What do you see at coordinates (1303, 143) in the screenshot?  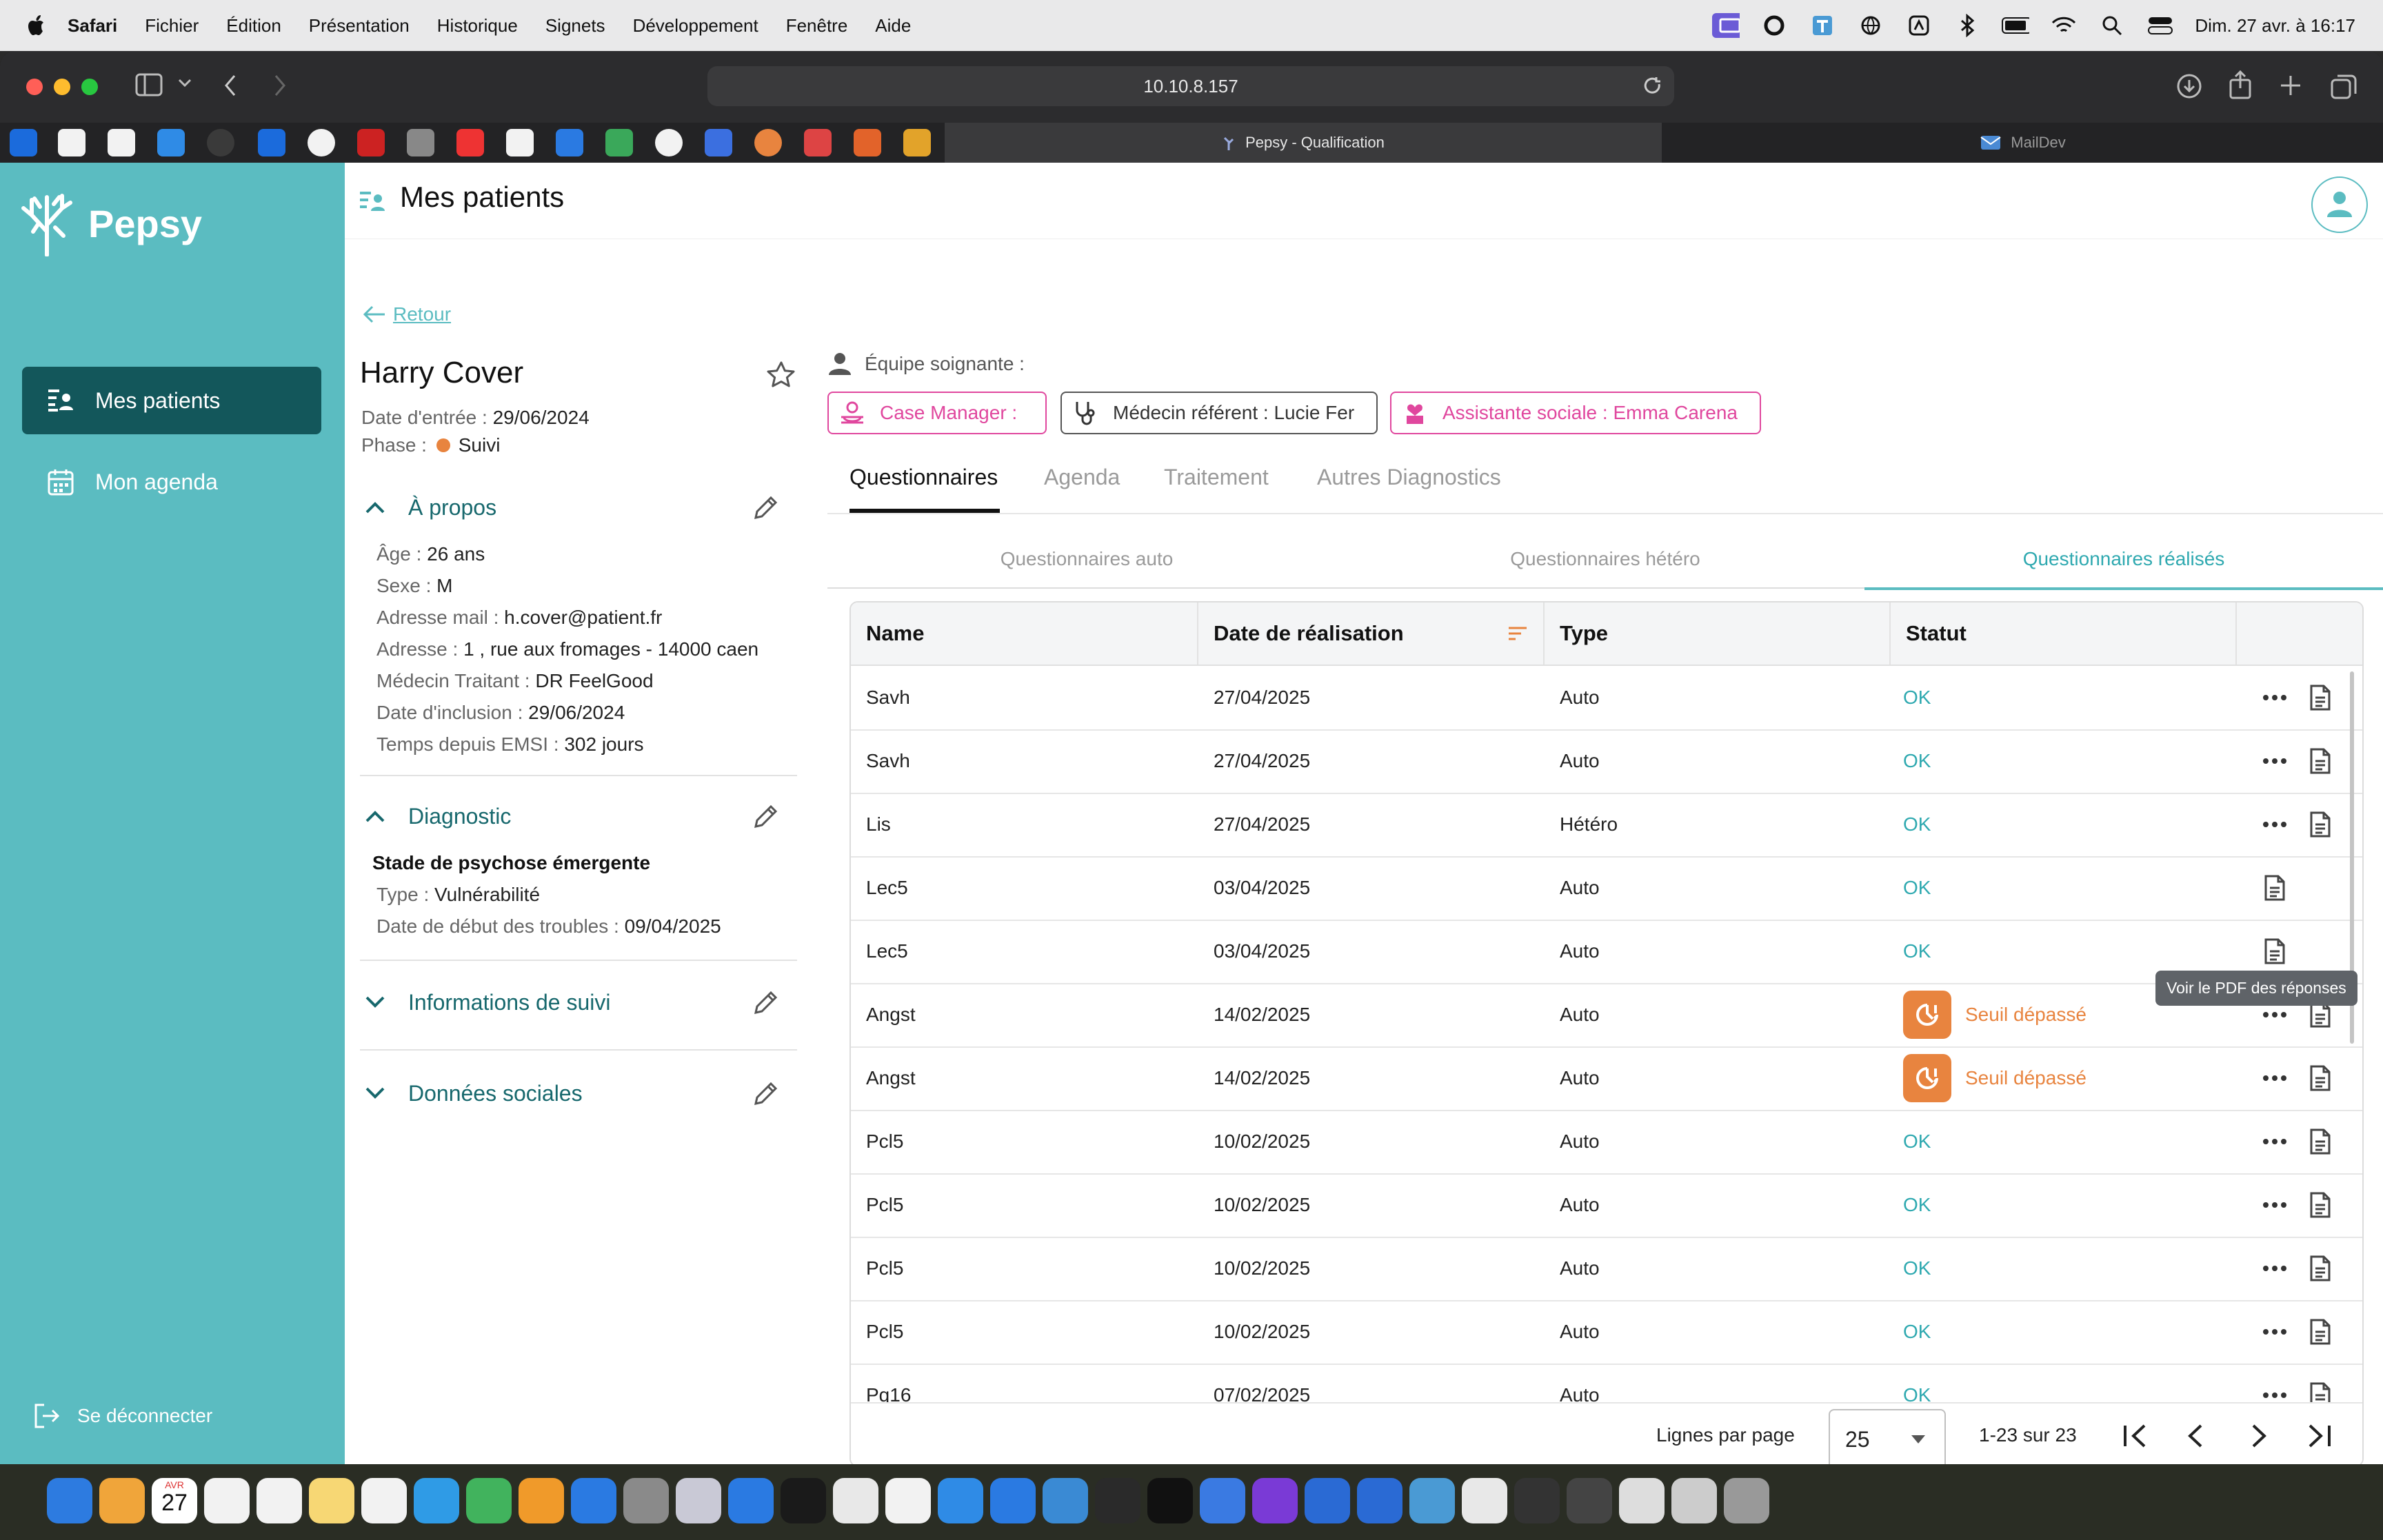 I see `browser-tab-pepsy: Pepsy - Qualification` at bounding box center [1303, 143].